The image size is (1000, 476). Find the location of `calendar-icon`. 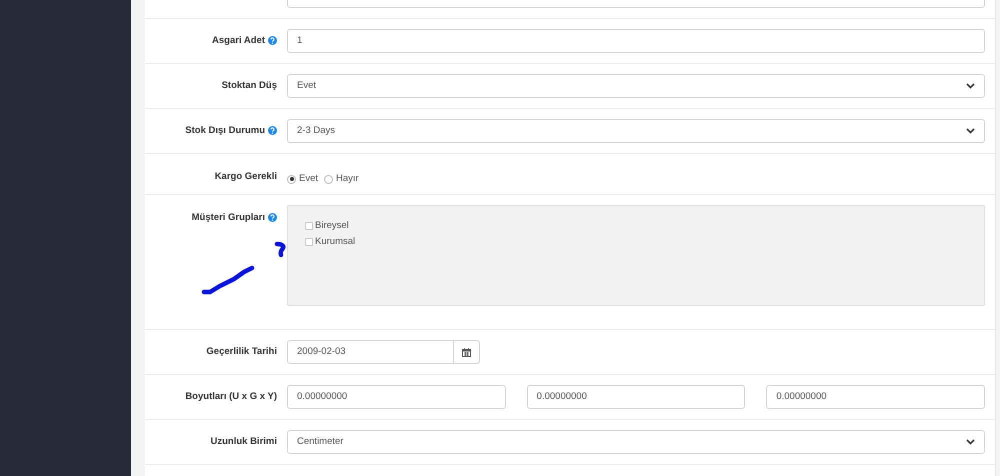

calendar-icon is located at coordinates (466, 352).